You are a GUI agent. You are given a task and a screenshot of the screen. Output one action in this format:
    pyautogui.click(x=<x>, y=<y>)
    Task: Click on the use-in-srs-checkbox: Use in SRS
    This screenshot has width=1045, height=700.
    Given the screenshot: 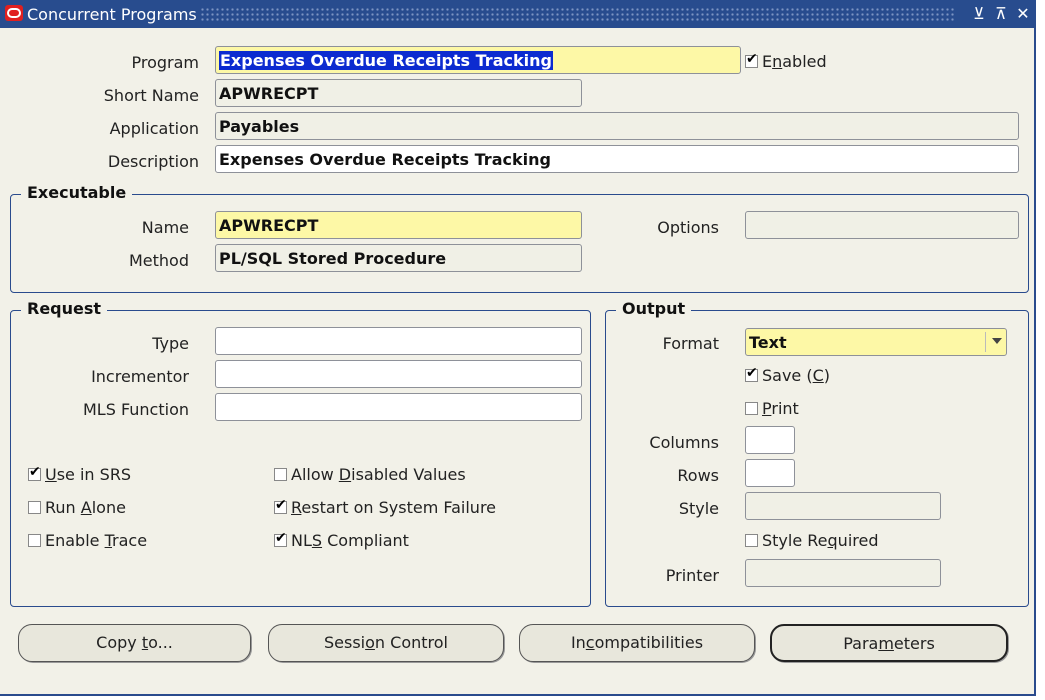 What is the action you would take?
    pyautogui.click(x=80, y=474)
    